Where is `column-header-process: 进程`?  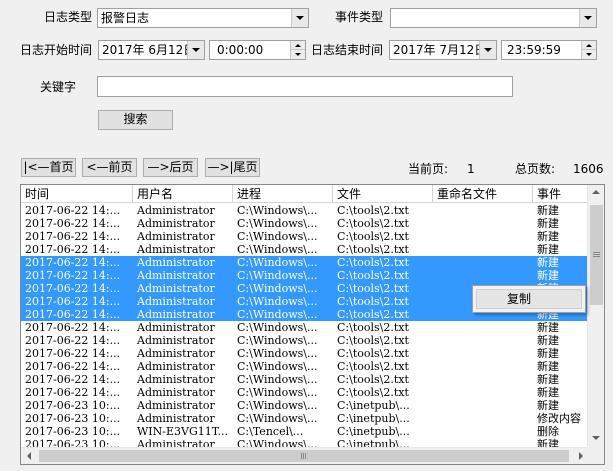 column-header-process: 进程 is located at coordinates (283, 194).